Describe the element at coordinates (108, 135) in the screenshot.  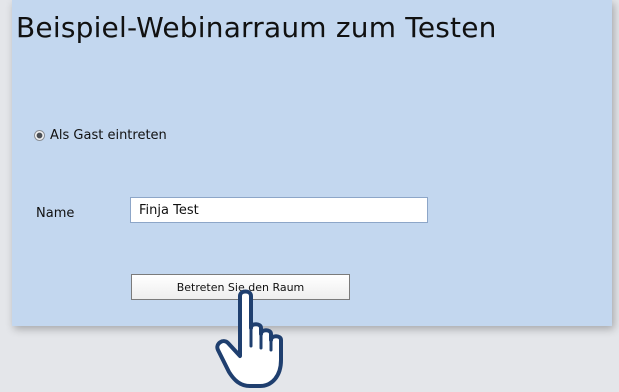
I see `guest-radio-label: Als Gast eintreten` at that location.